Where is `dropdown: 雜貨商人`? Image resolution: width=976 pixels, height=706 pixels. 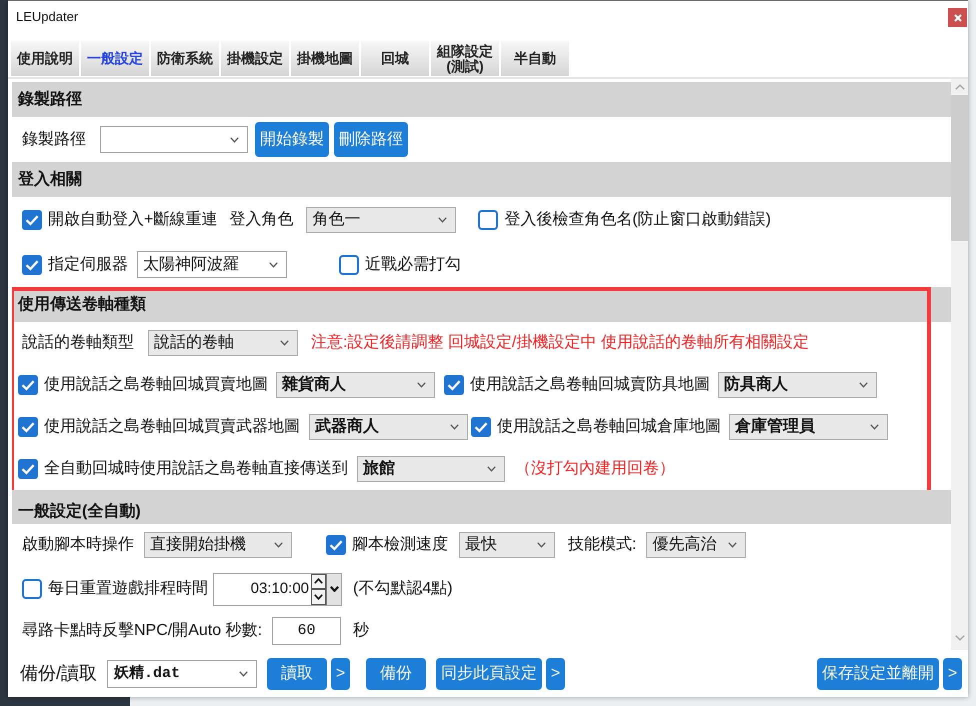 dropdown: 雜貨商人 is located at coordinates (355, 385).